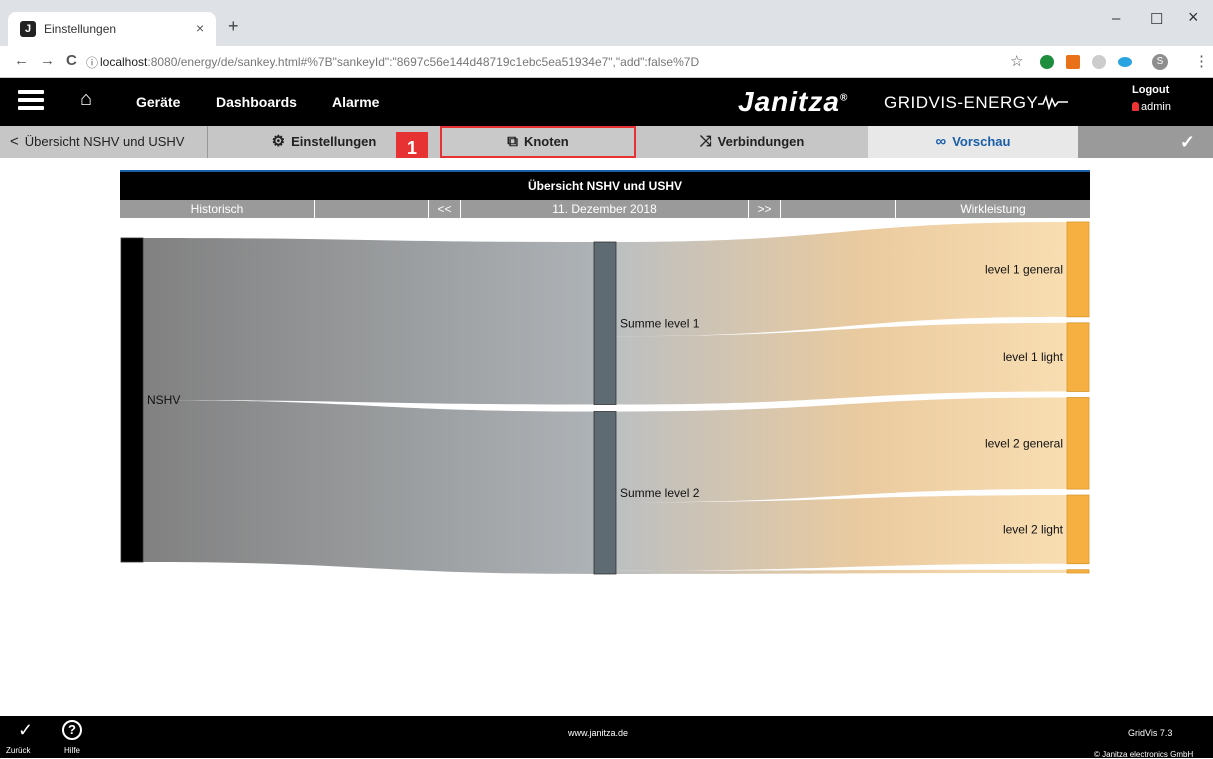 The height and width of the screenshot is (759, 1213). Describe the element at coordinates (1193, 17) in the screenshot. I see `close-window-icon: ×` at that location.